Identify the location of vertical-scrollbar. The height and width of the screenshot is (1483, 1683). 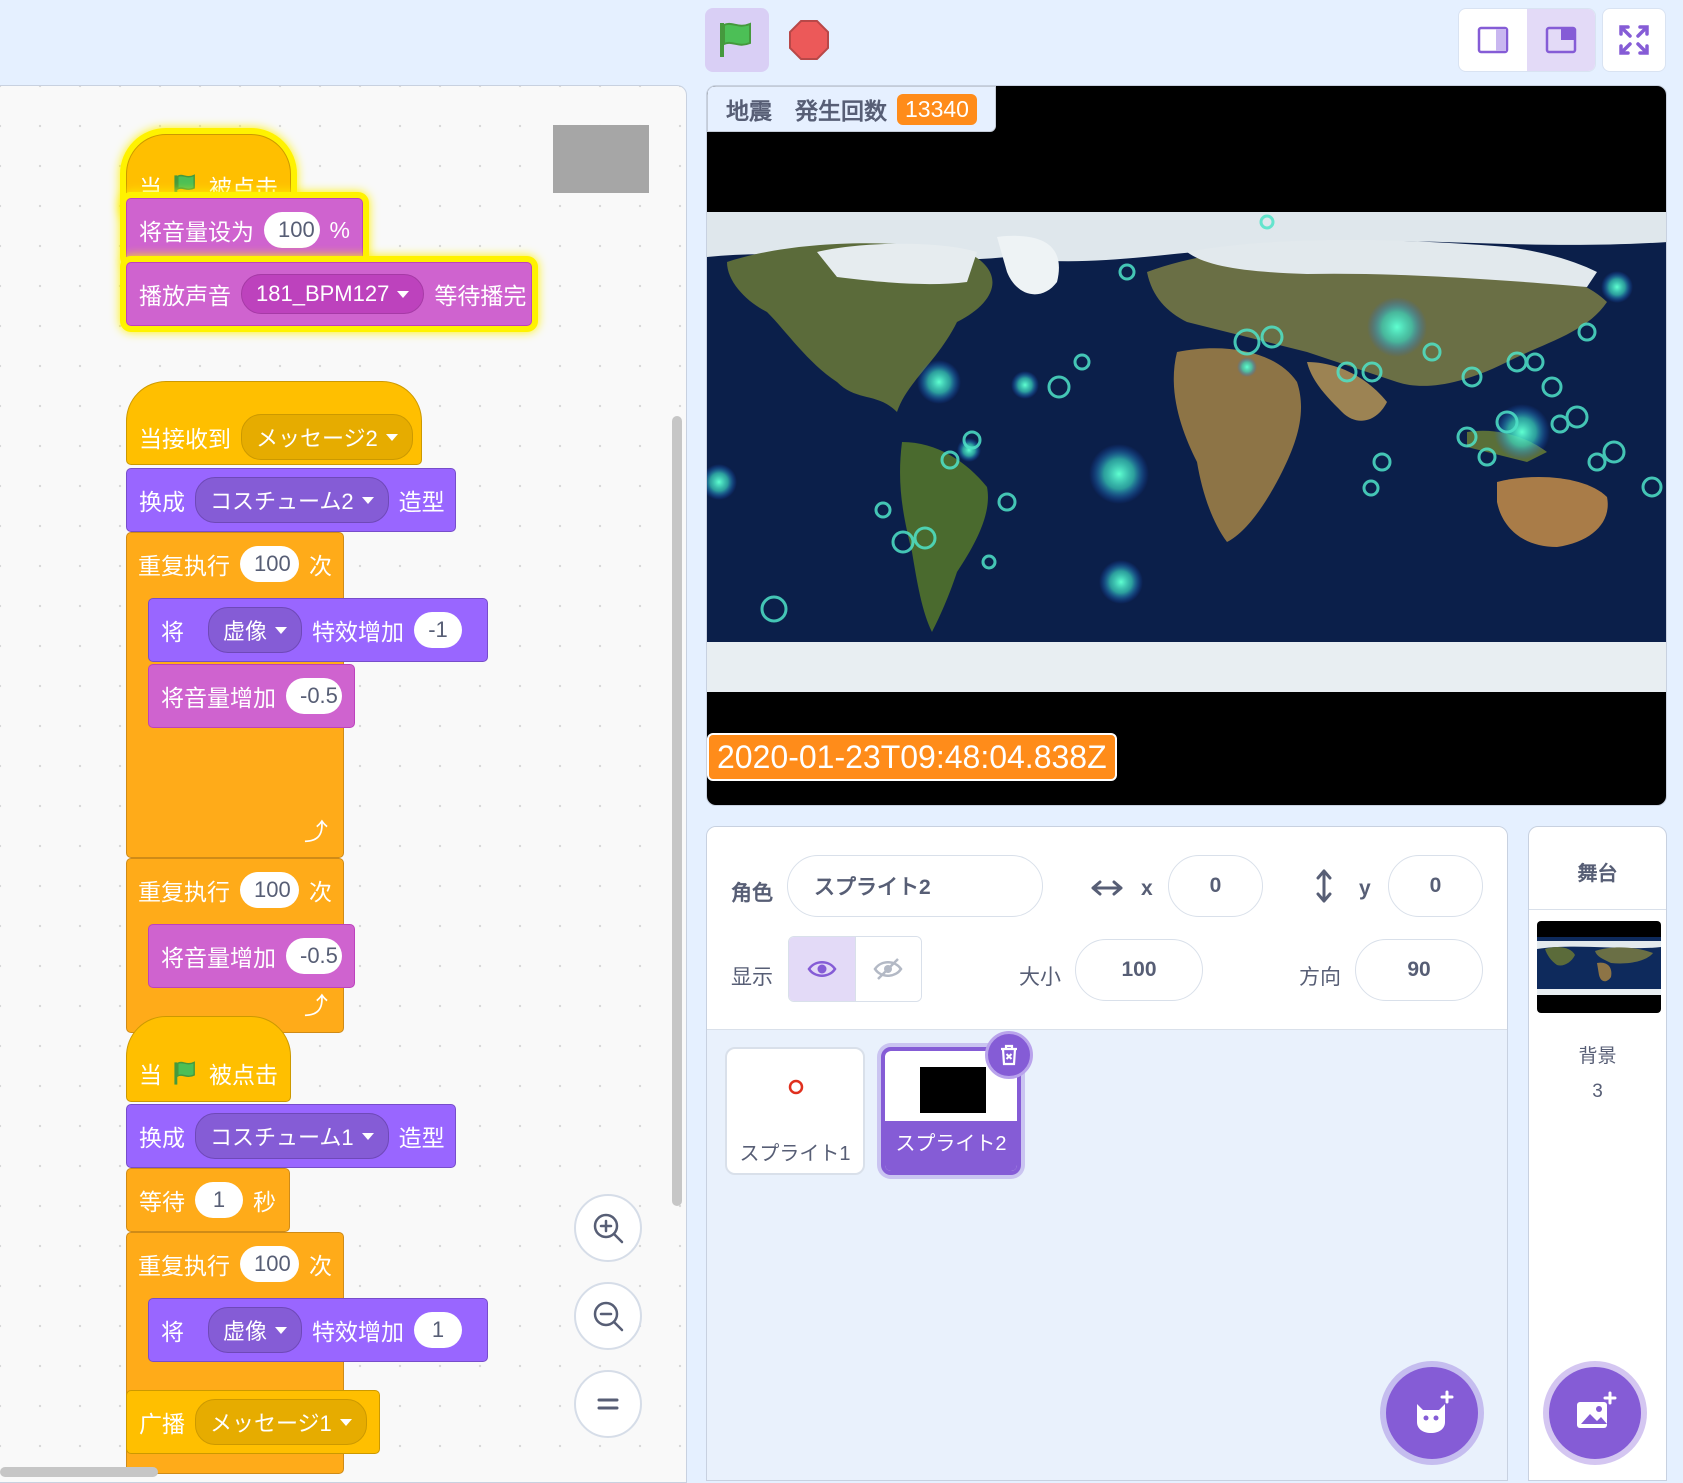
(677, 811).